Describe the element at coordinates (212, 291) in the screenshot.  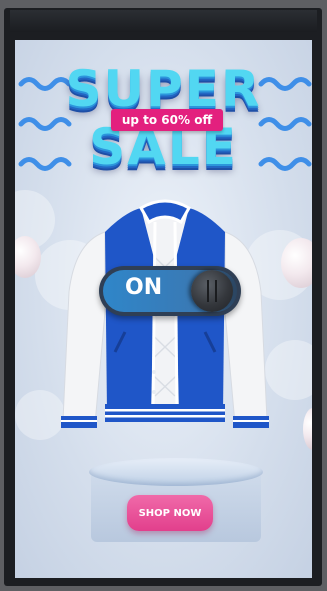
I see `toggle-knob` at that location.